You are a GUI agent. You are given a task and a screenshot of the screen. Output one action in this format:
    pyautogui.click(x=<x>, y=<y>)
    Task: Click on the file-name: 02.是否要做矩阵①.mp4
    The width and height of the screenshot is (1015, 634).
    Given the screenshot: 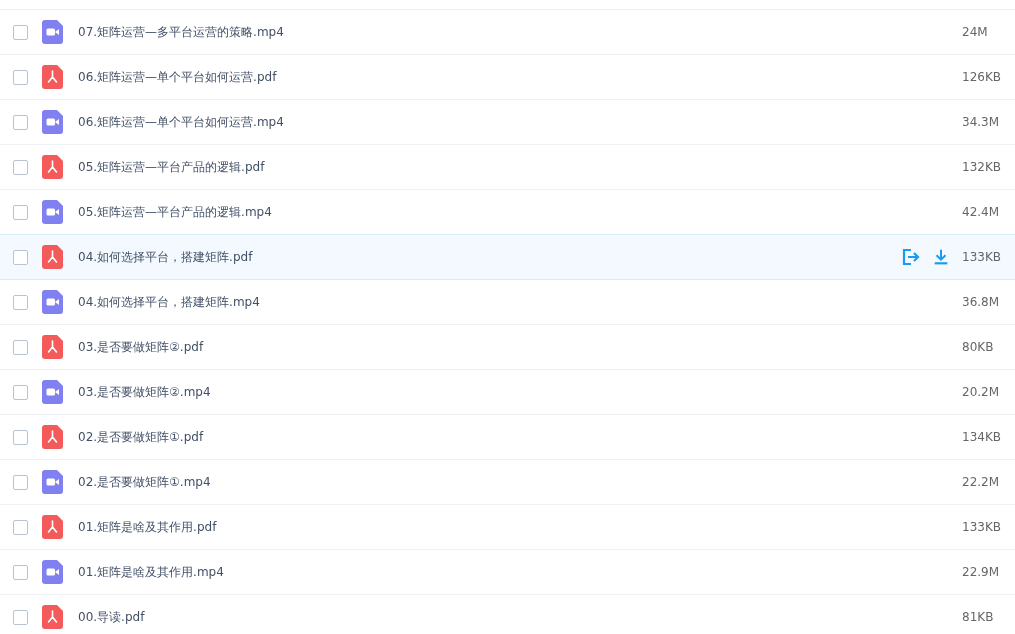 What is the action you would take?
    pyautogui.click(x=520, y=482)
    